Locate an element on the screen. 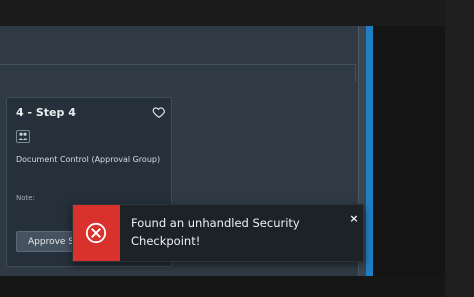 The width and height of the screenshot is (474, 297). section-divider is located at coordinates (177, 64).